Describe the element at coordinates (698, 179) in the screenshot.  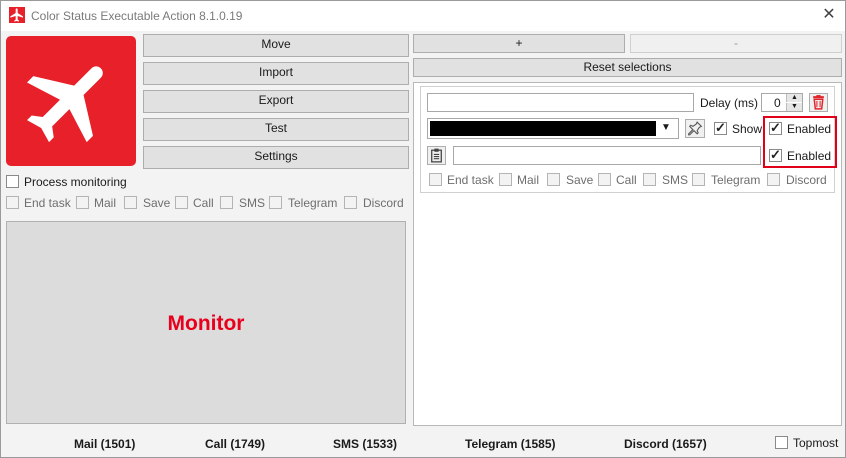
I see `action-telegram-checkbox` at that location.